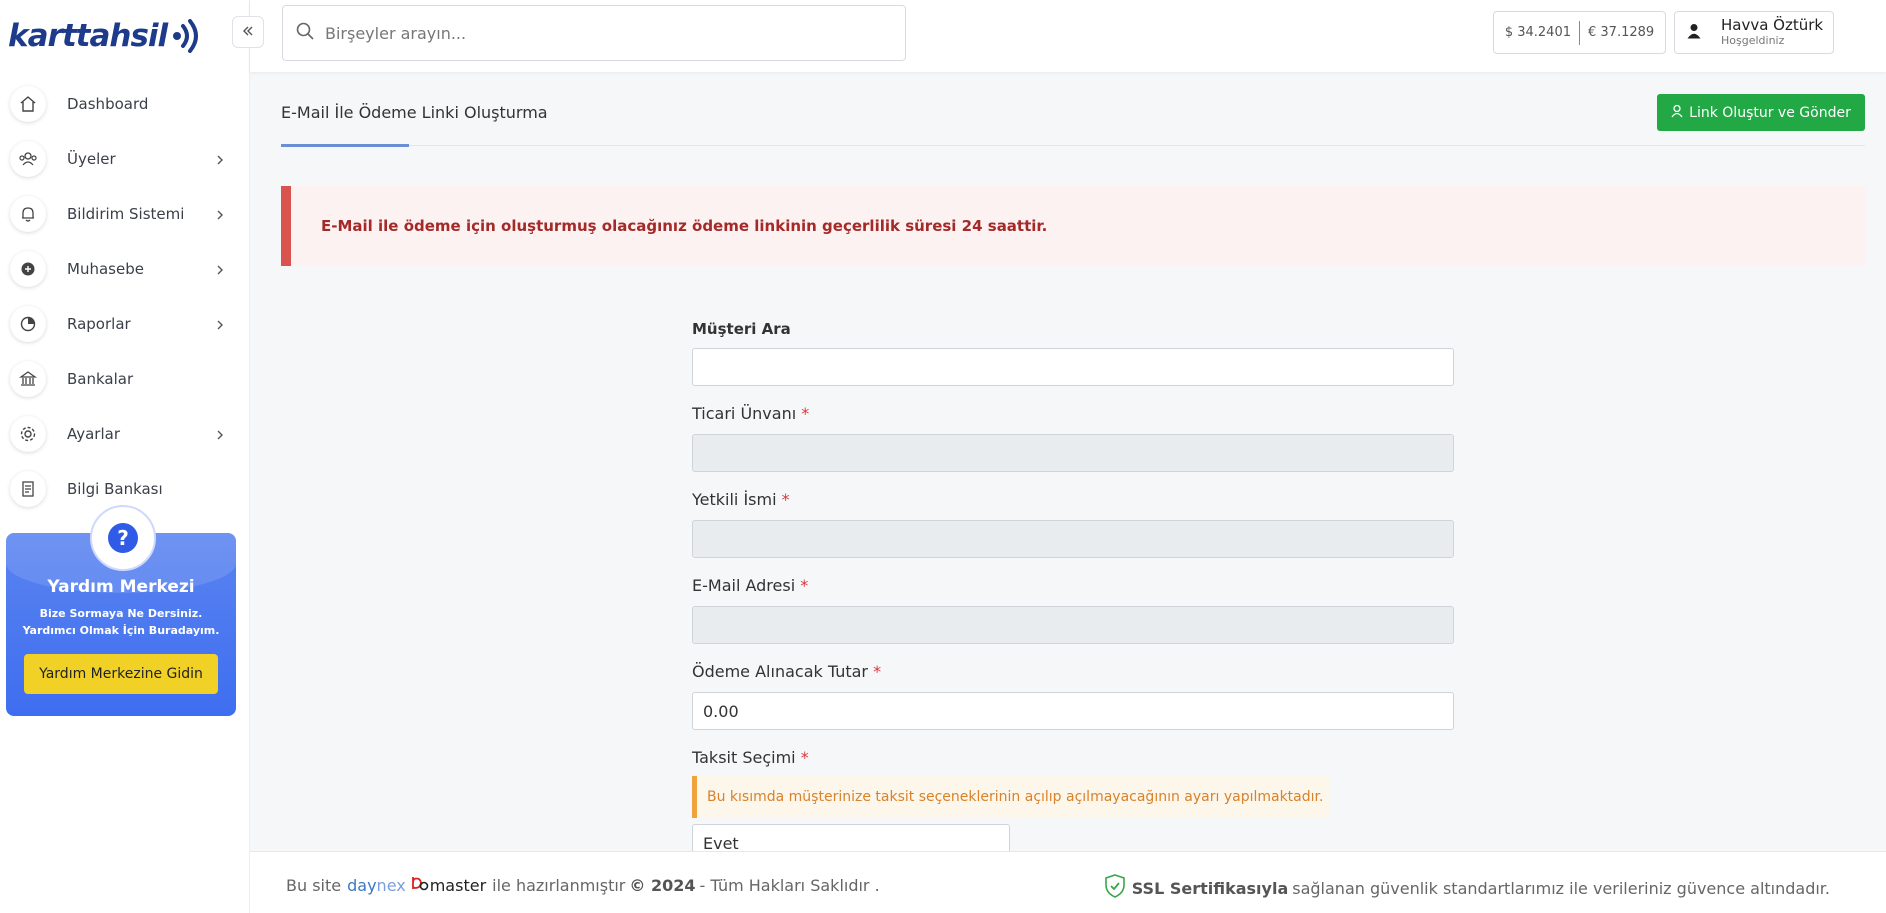 The height and width of the screenshot is (913, 1886). I want to click on brand-part-b: nex, so click(391, 885).